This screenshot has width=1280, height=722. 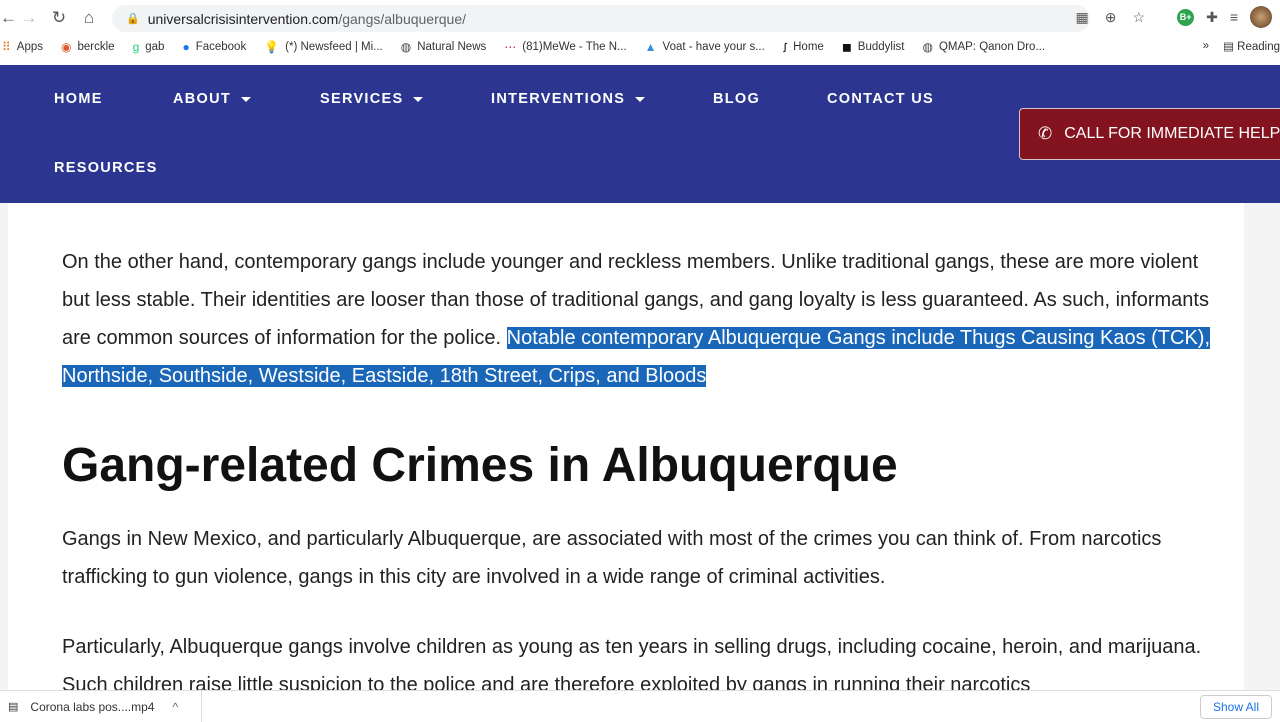 I want to click on bookmark-item: g gab, so click(x=149, y=47).